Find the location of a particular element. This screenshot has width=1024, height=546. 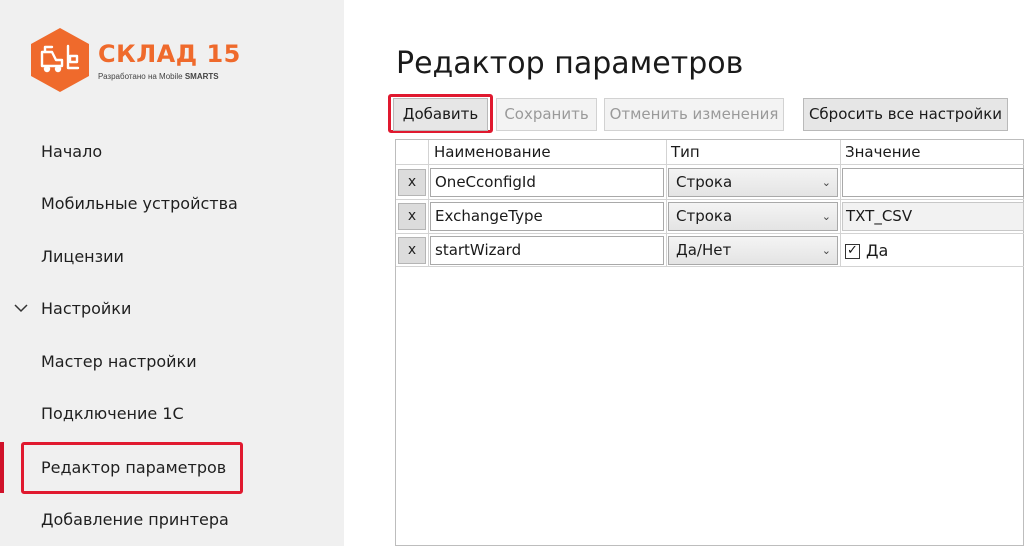

parameter-value-field is located at coordinates (933, 182).